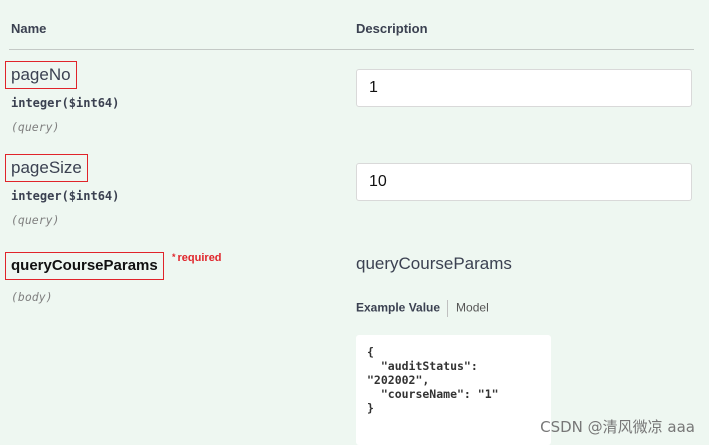  I want to click on pagesize-input, so click(524, 182).